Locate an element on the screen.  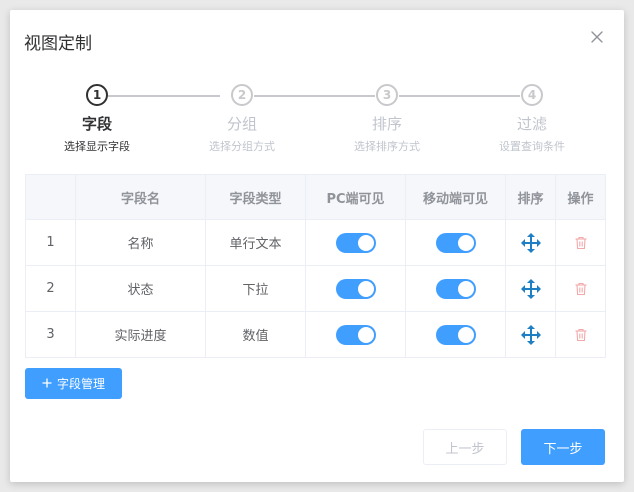
field-name: 实际进度 is located at coordinates (140, 334).